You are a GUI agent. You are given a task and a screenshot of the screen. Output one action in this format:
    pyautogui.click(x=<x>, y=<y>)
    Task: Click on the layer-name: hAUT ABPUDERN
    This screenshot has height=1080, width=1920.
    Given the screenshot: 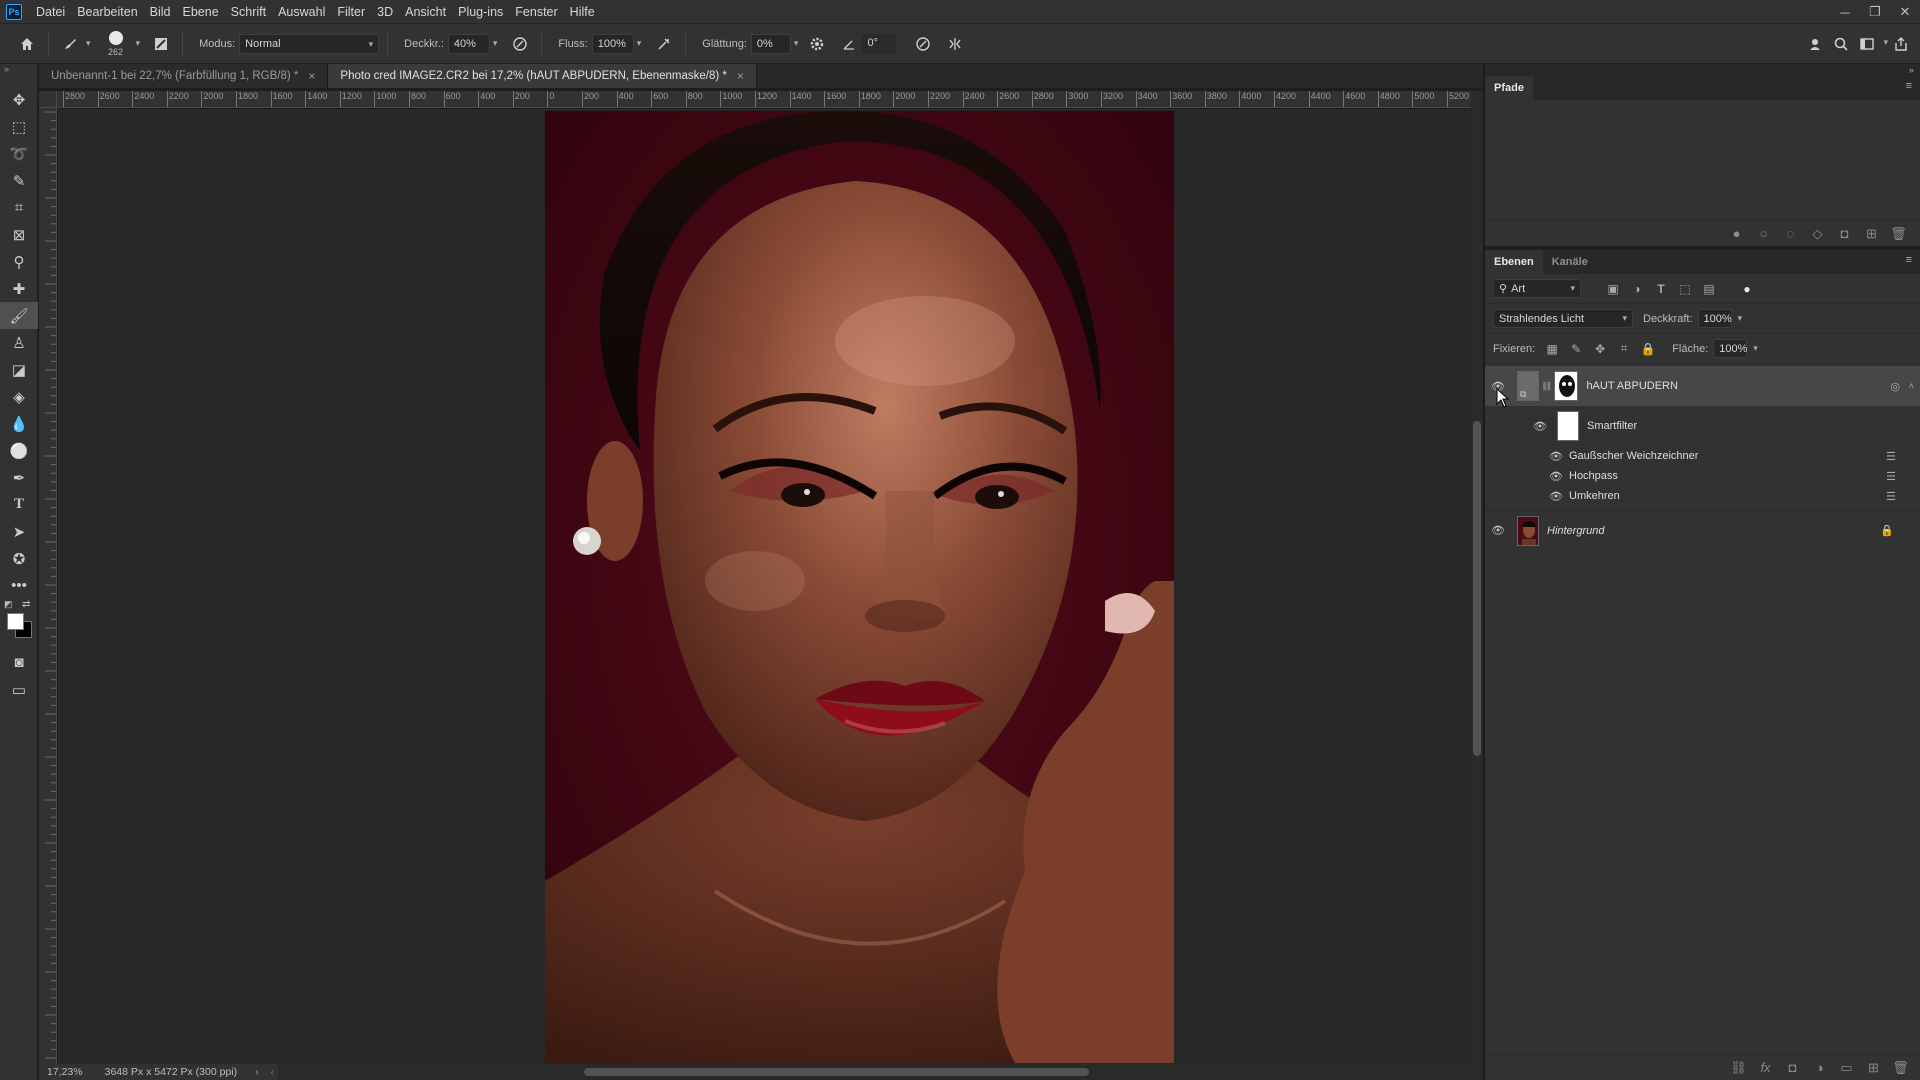 What is the action you would take?
    pyautogui.click(x=1632, y=386)
    